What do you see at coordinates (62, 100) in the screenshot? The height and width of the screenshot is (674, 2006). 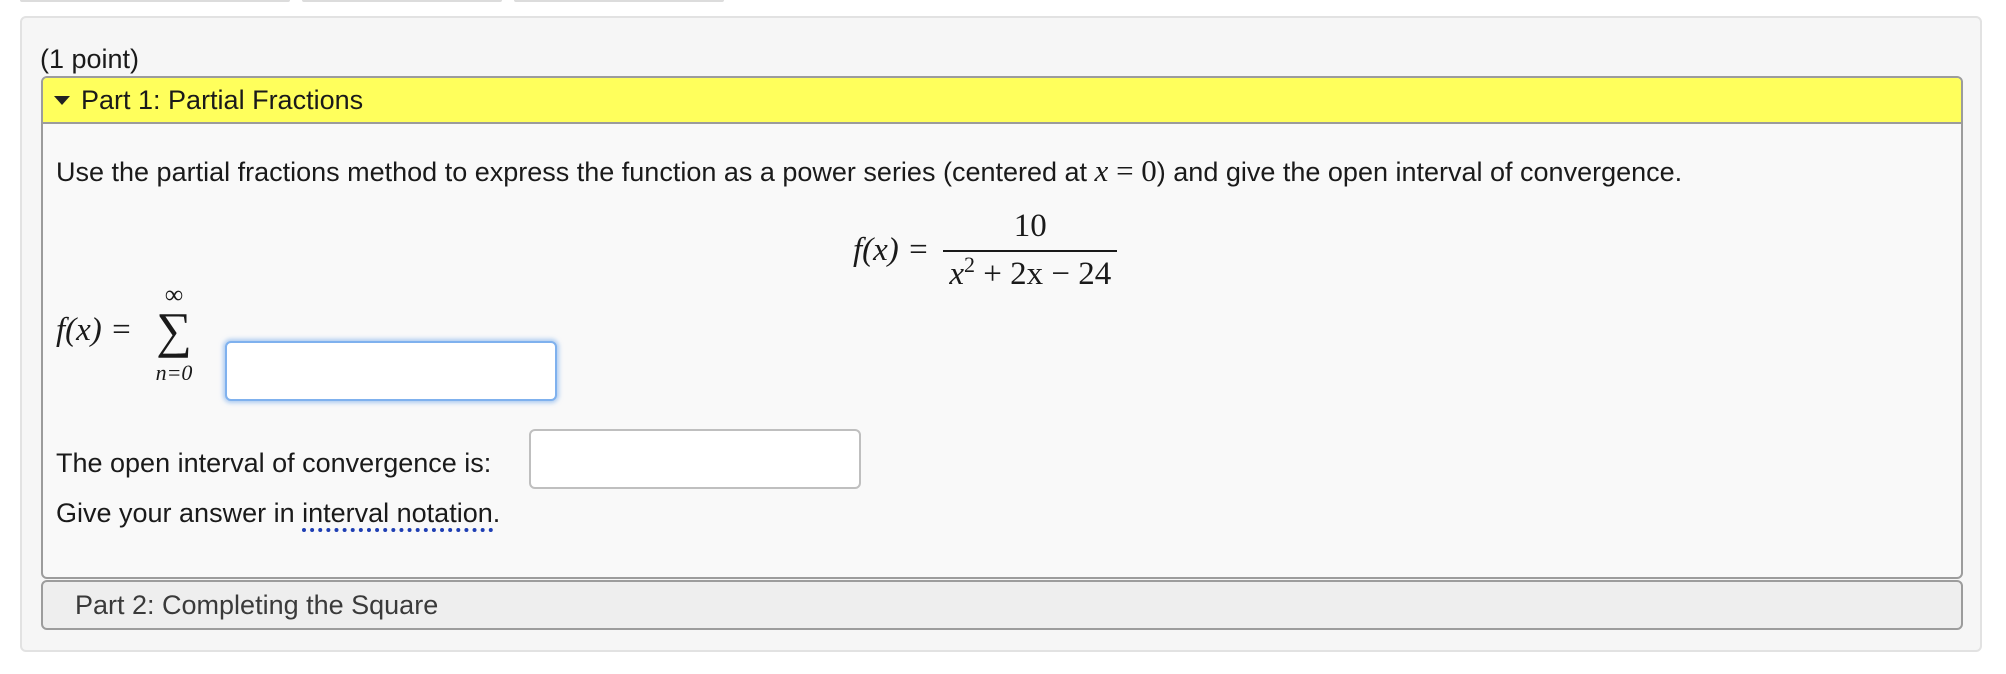 I see `caret-down-icon` at bounding box center [62, 100].